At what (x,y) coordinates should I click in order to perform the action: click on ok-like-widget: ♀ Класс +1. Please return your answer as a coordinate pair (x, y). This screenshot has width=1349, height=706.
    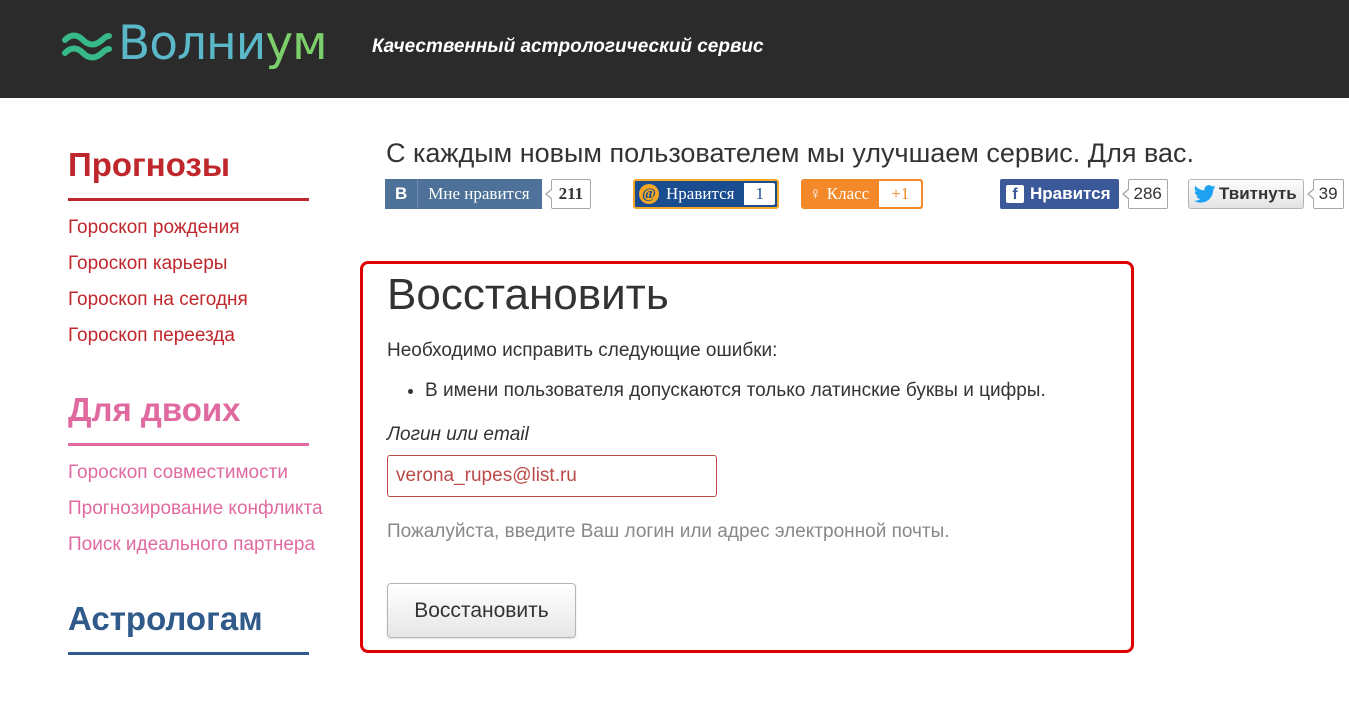
    Looking at the image, I should click on (862, 194).